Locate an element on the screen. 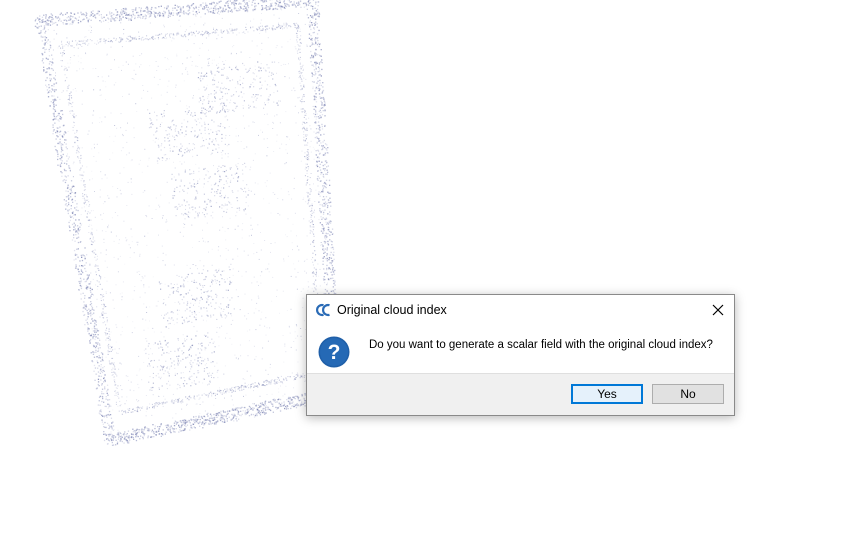 Image resolution: width=864 pixels, height=541 pixels. close-button is located at coordinates (718, 310).